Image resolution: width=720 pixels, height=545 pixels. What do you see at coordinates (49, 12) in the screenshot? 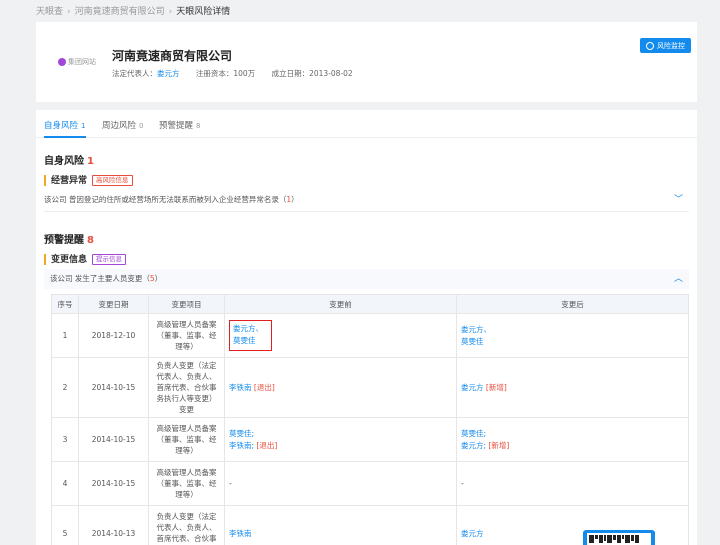
I see `breadcrumb-home: 天眼查` at bounding box center [49, 12].